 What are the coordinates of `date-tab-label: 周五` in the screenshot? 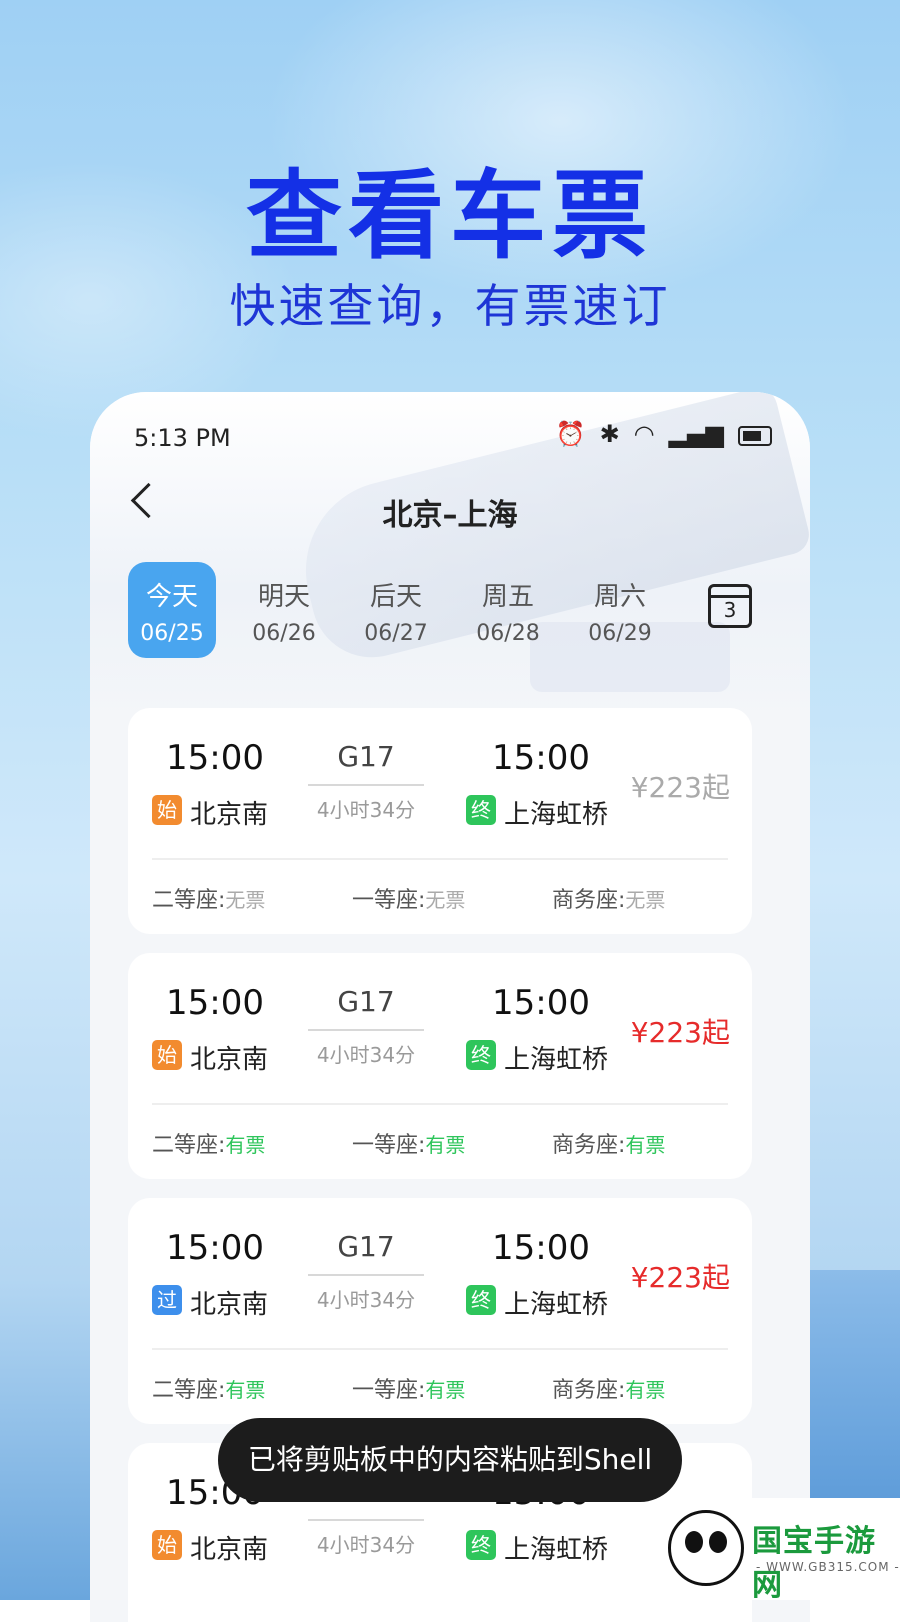 It's located at (507, 597).